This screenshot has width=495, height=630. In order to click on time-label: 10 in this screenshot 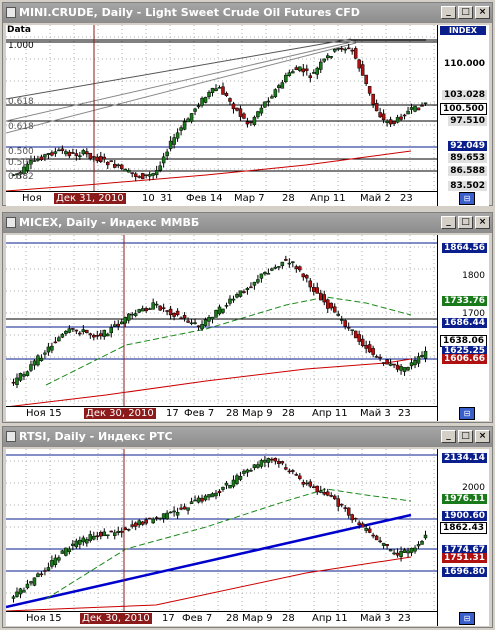, I will do `click(148, 198)`.